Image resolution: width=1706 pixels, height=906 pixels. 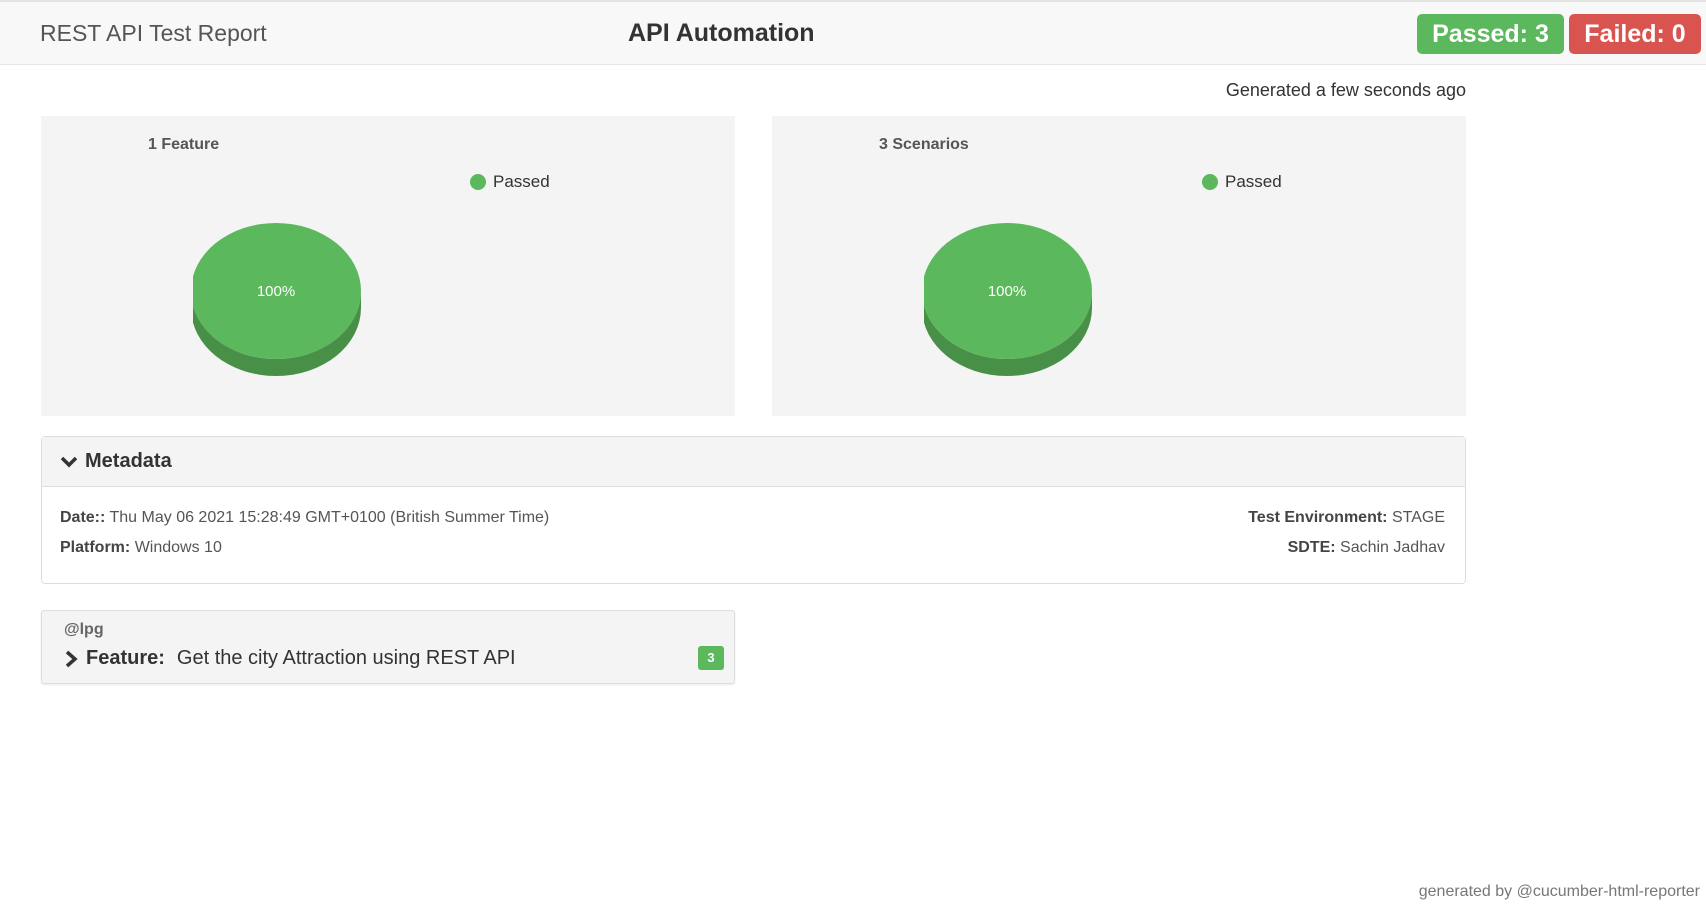 I want to click on metadata-sdte: SDTE: Sachin Jadhav, so click(x=1366, y=548).